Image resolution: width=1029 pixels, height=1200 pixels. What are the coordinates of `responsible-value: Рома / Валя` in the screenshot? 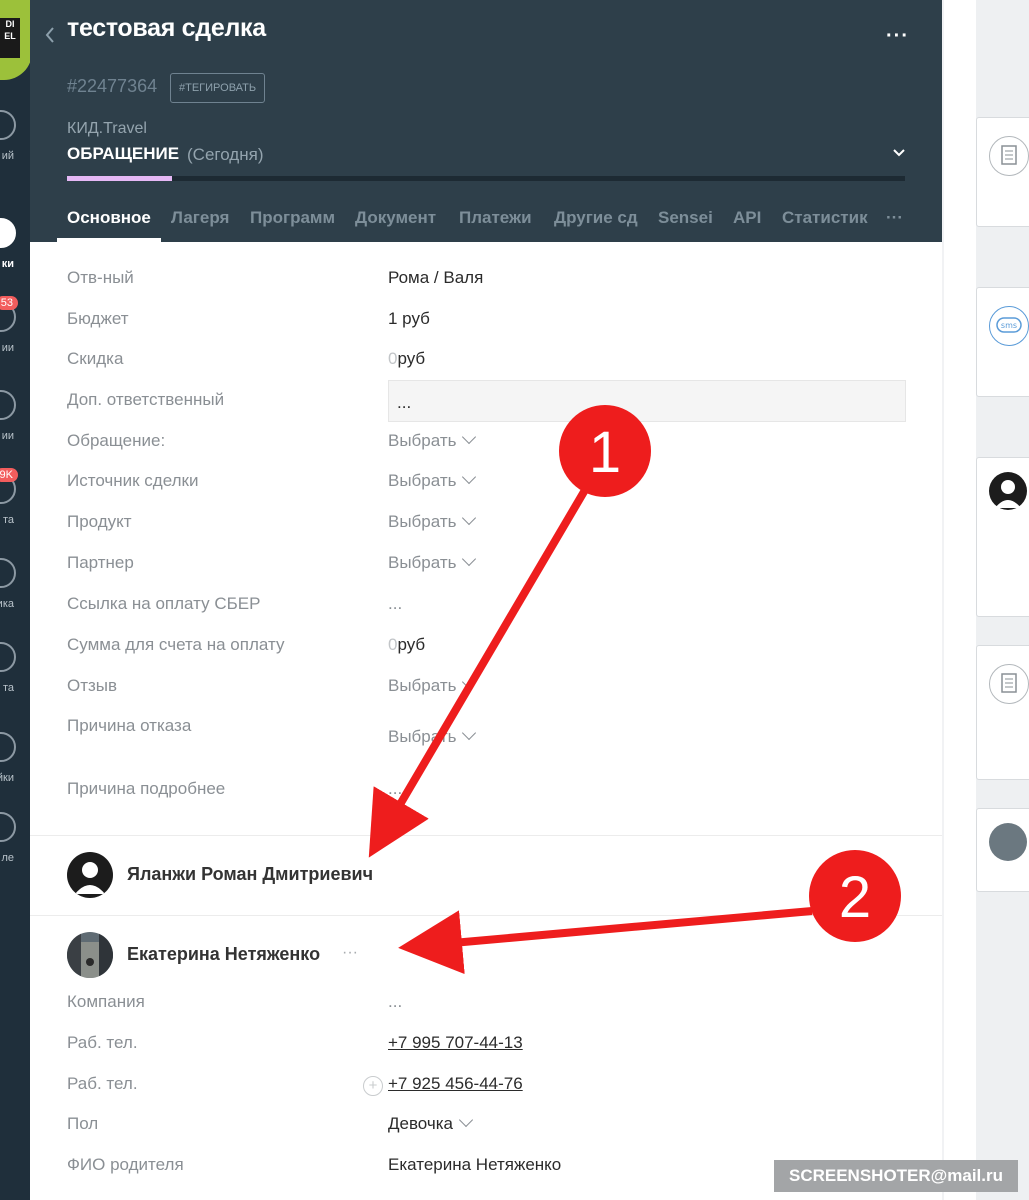 It's located at (435, 278).